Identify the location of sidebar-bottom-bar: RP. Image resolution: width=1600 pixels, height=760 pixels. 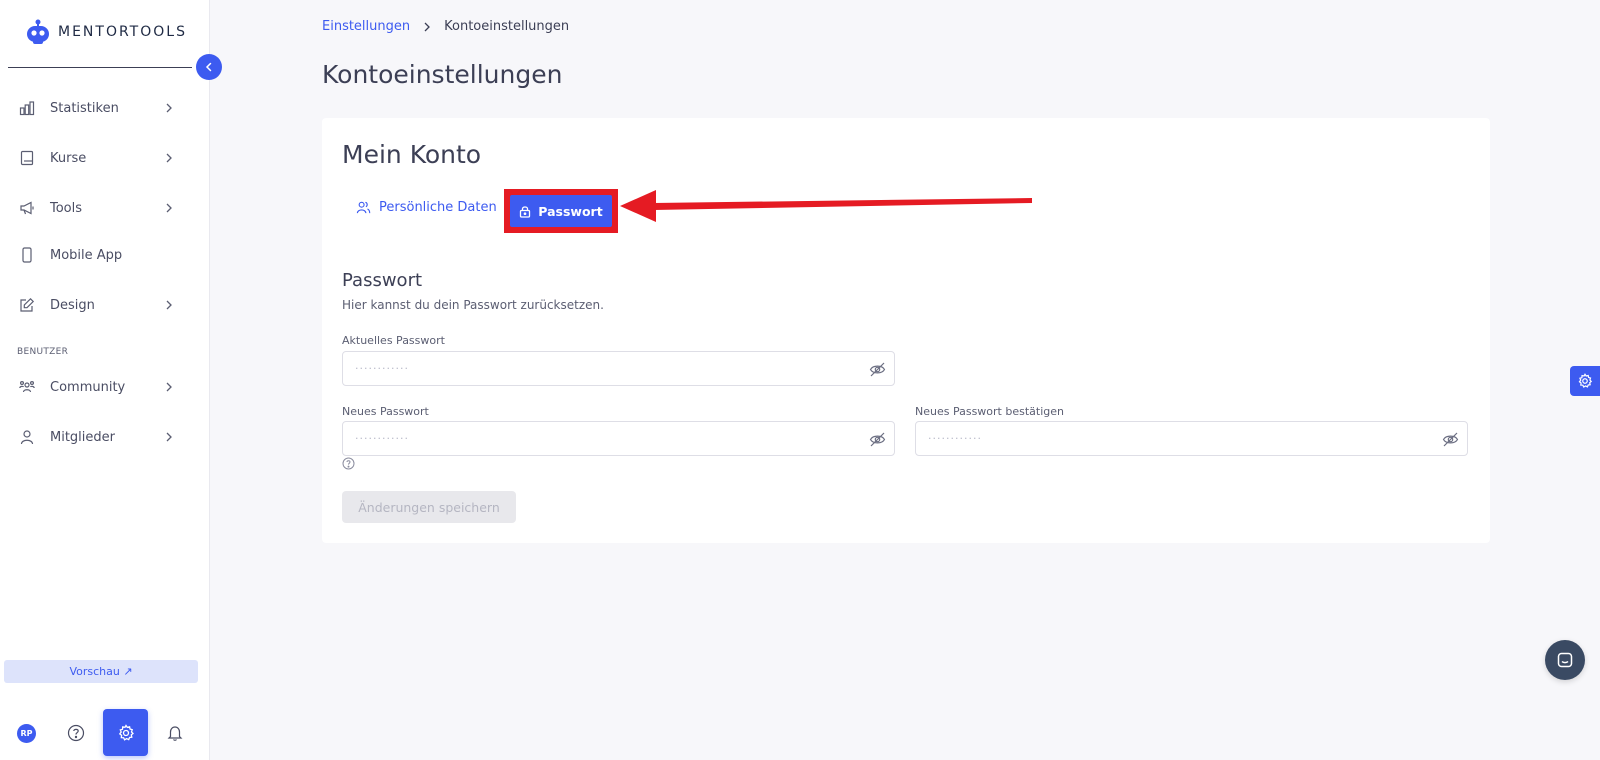
(105, 734).